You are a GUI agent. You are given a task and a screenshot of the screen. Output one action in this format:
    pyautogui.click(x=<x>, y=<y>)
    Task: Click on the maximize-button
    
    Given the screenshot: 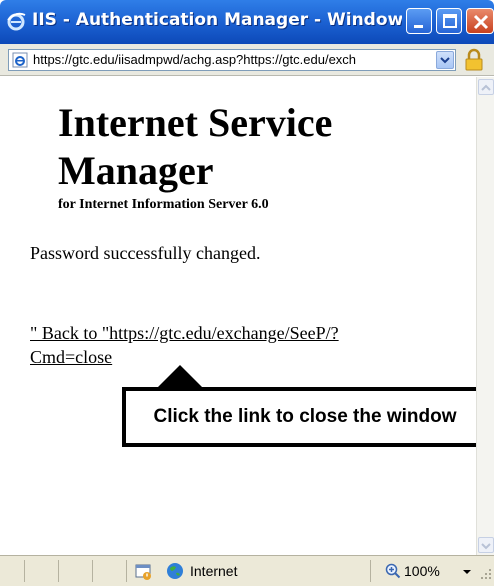 What is the action you would take?
    pyautogui.click(x=449, y=21)
    